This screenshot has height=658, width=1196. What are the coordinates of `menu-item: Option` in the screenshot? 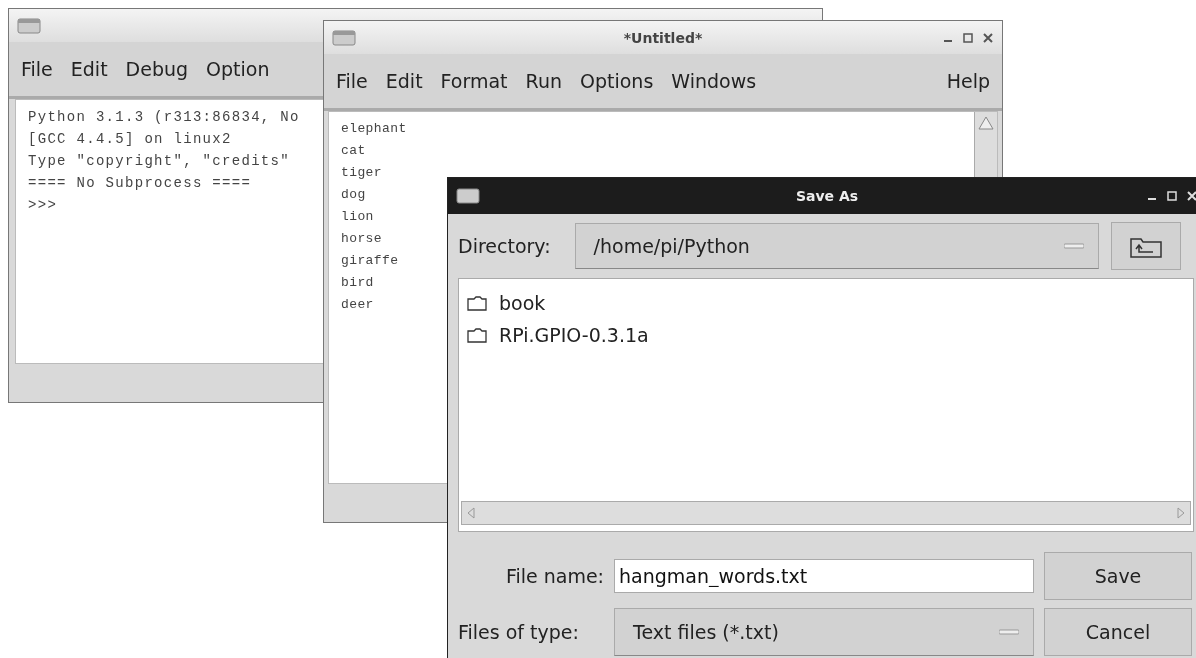 It's located at (238, 69).